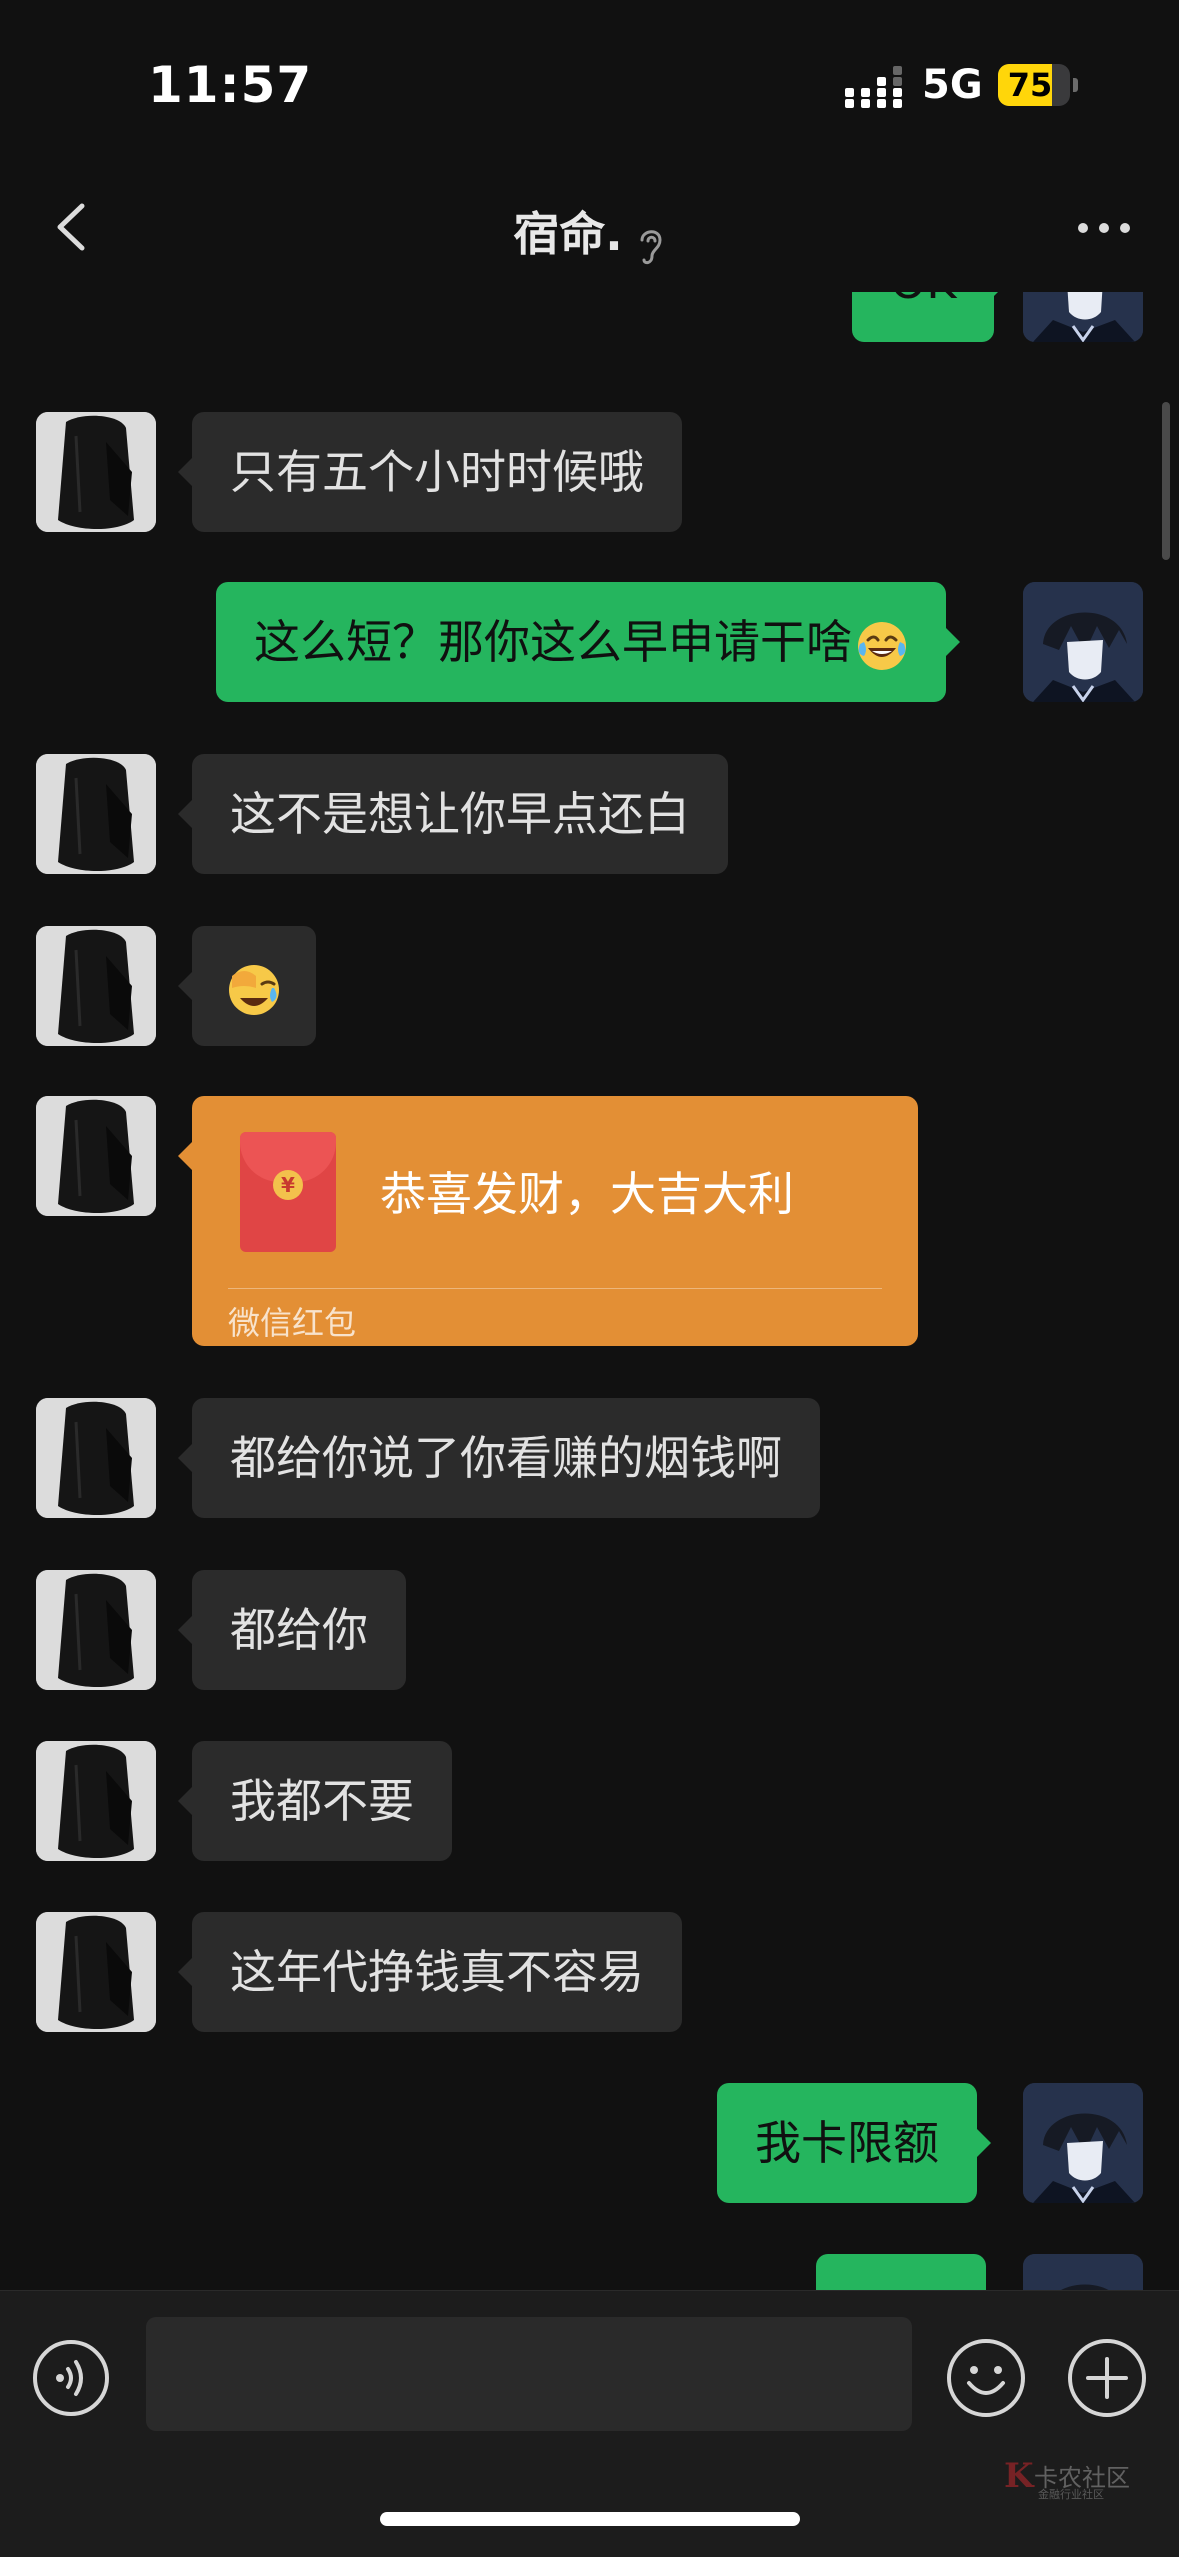  What do you see at coordinates (506, 1458) in the screenshot?
I see `message-text: 都给你说了你看赚的烟钱啊` at bounding box center [506, 1458].